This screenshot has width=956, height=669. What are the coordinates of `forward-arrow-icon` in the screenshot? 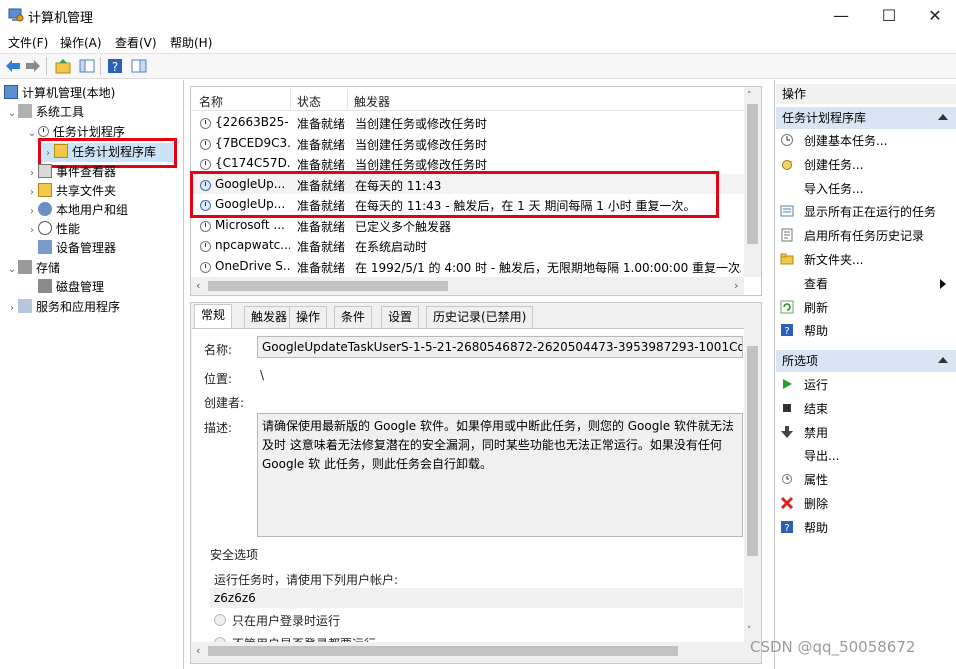 It's located at (33, 66).